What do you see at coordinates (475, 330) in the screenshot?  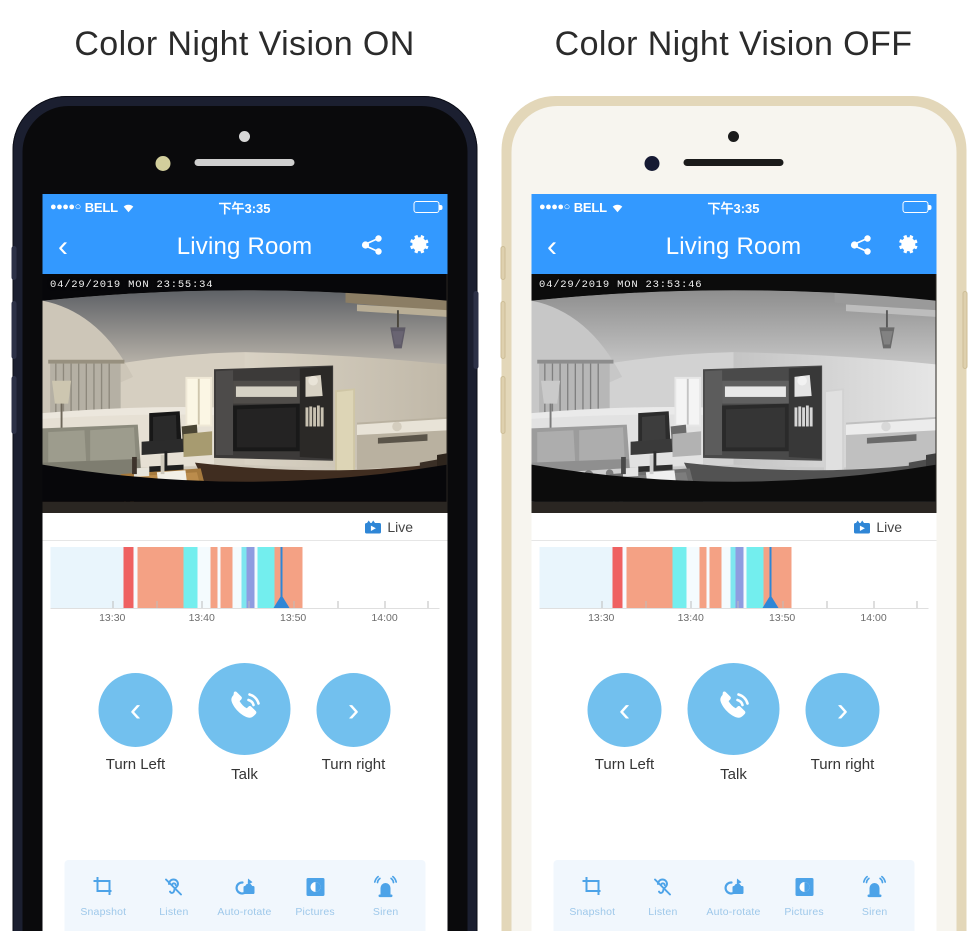 I see `phone-left-power-button` at bounding box center [475, 330].